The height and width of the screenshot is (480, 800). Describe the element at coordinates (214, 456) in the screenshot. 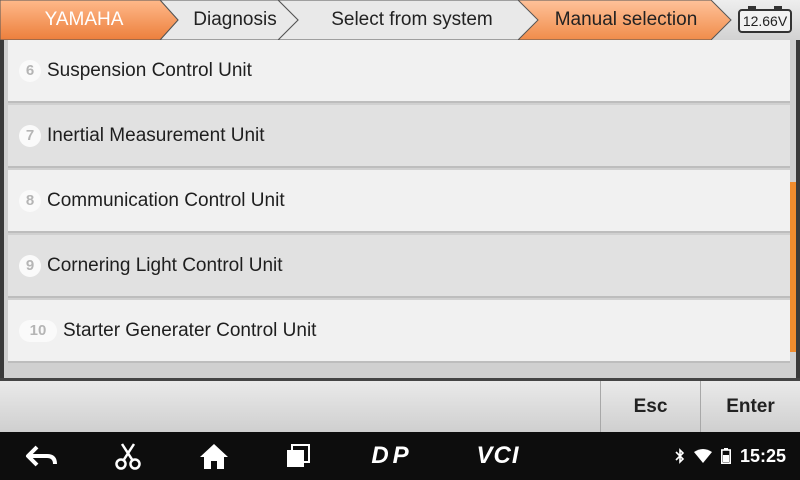

I see `home-icon` at that location.